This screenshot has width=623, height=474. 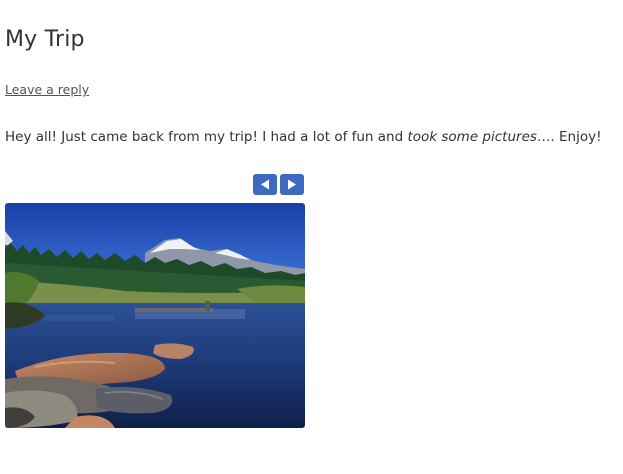 I want to click on intro-text-end: …. Enjoy!, so click(x=569, y=137).